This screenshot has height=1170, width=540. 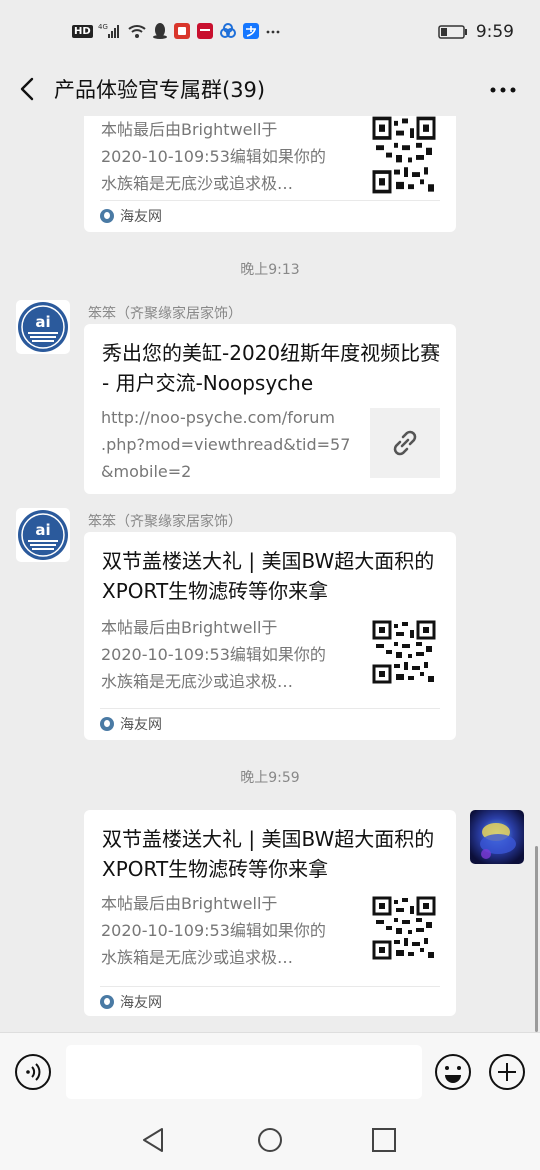 I want to click on nav-recents-icon, so click(x=384, y=1140).